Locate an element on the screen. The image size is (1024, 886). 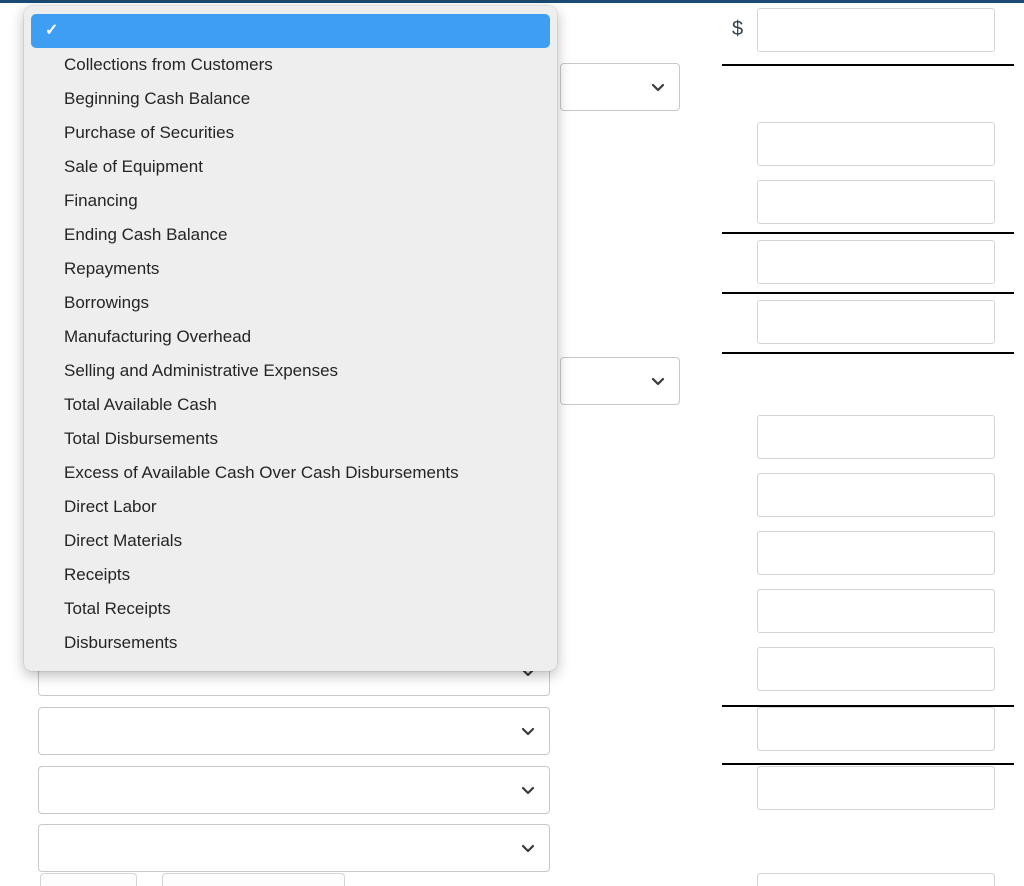
dropdown-option-label: Total Available Cash is located at coordinates (140, 404).